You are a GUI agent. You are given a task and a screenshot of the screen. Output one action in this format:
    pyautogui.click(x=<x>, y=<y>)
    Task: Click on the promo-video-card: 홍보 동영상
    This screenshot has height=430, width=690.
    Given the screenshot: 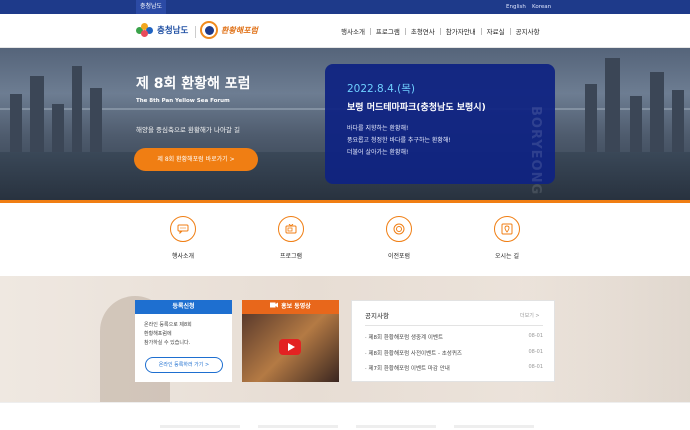 What is the action you would take?
    pyautogui.click(x=290, y=341)
    